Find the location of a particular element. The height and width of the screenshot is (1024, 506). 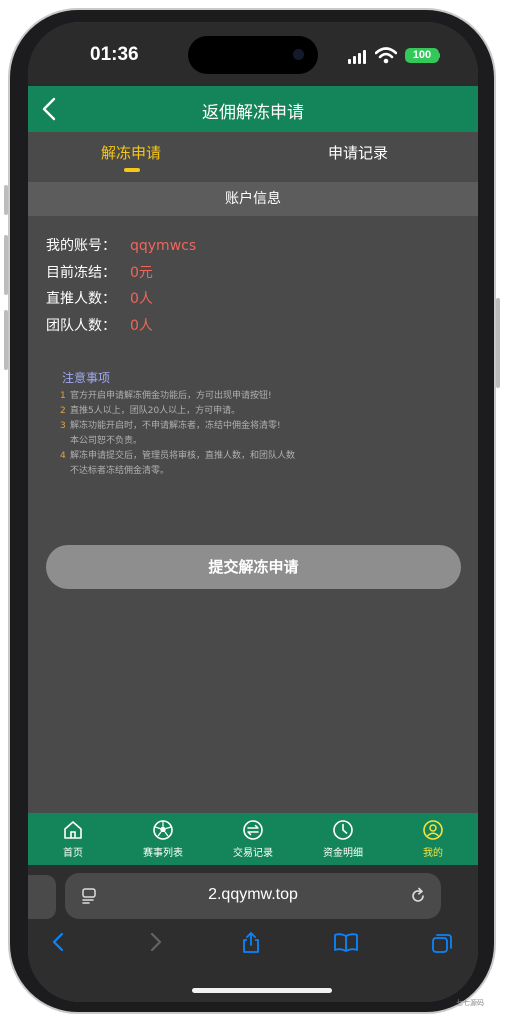

tab-match-list-label: 赛事列表 is located at coordinates (163, 853).